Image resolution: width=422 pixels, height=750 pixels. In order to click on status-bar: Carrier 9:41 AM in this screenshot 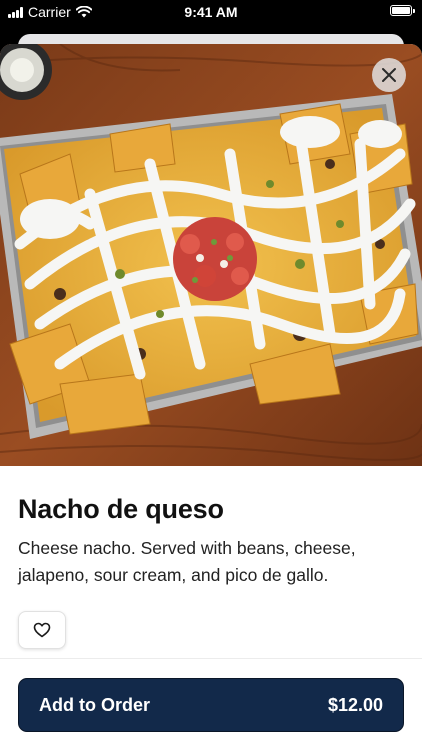, I will do `click(211, 13)`.